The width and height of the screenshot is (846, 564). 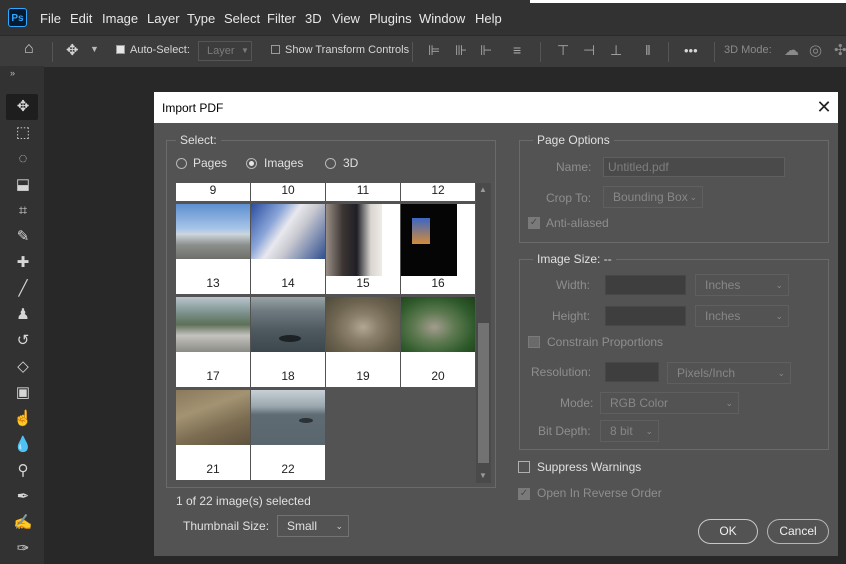 What do you see at coordinates (23, 289) in the screenshot?
I see `brush-tool-icon: ╱` at bounding box center [23, 289].